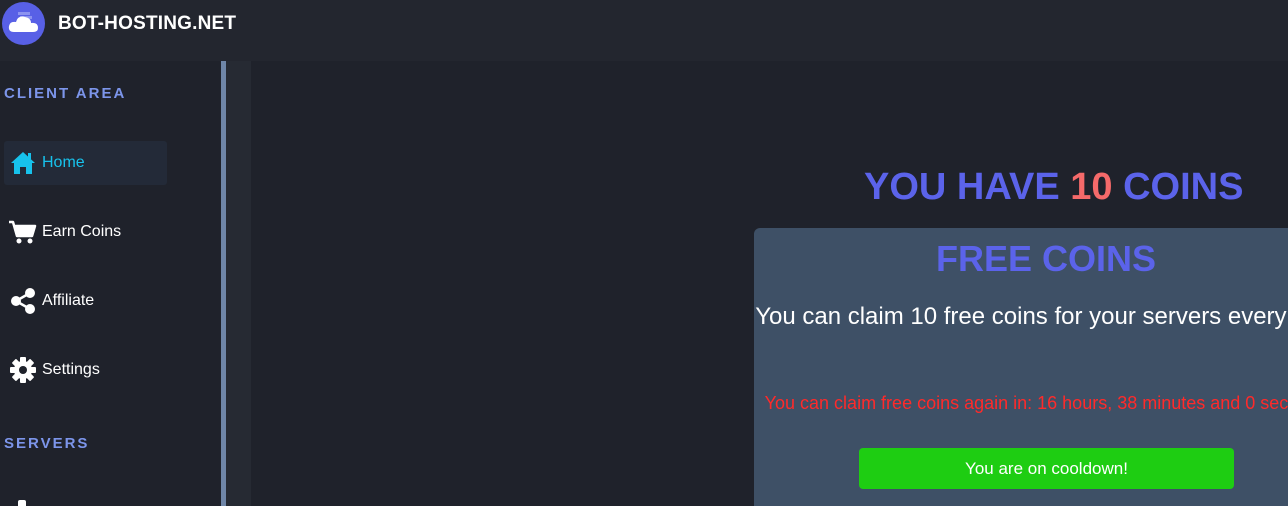  Describe the element at coordinates (238, 283) in the screenshot. I see `sidebar-divider` at that location.